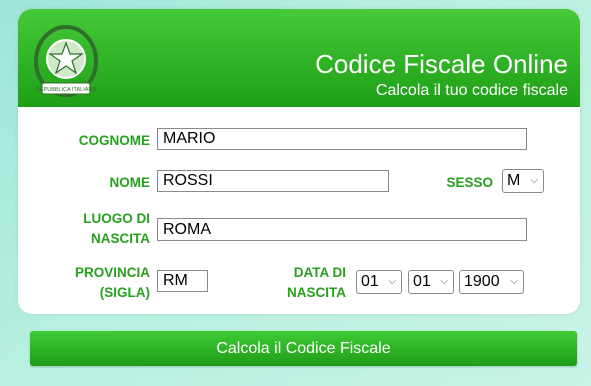  What do you see at coordinates (120, 238) in the screenshot?
I see `luogo-label-line2: NASCITA` at bounding box center [120, 238].